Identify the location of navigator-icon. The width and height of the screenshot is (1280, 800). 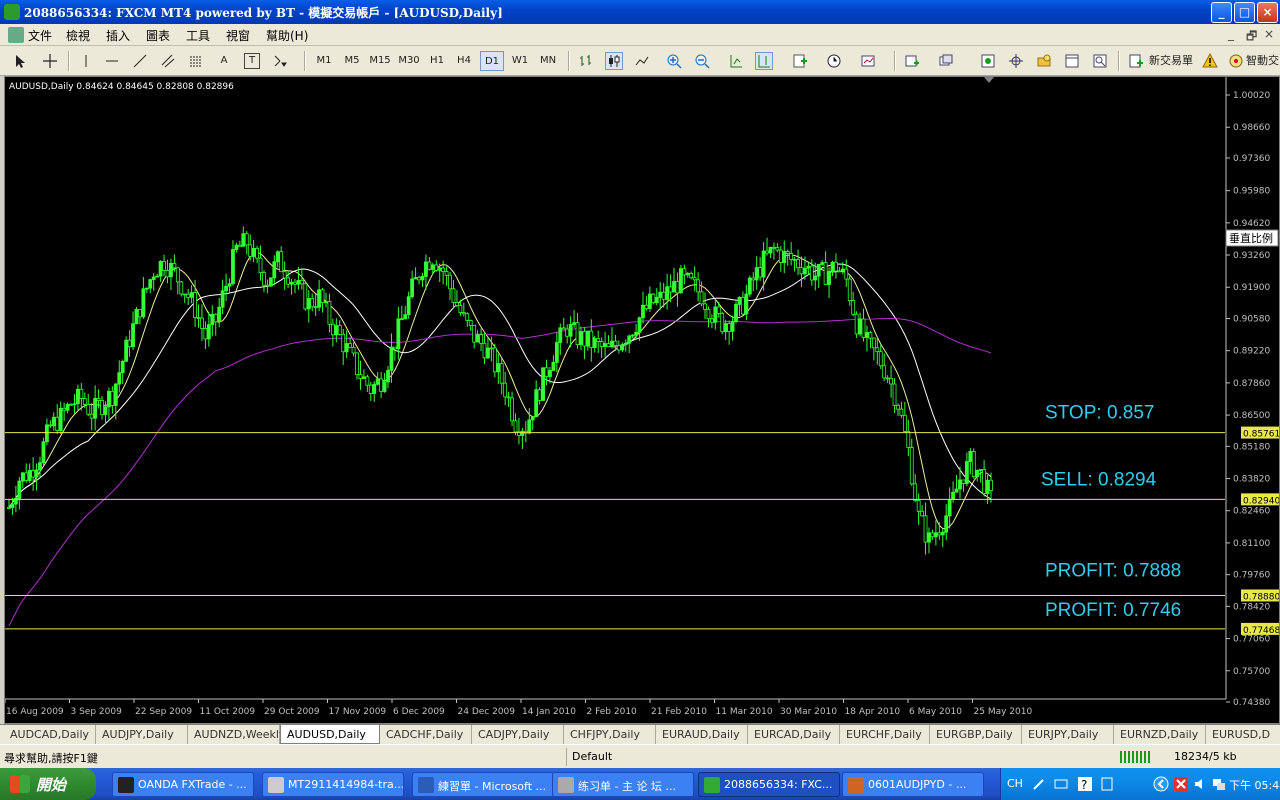
(1044, 61).